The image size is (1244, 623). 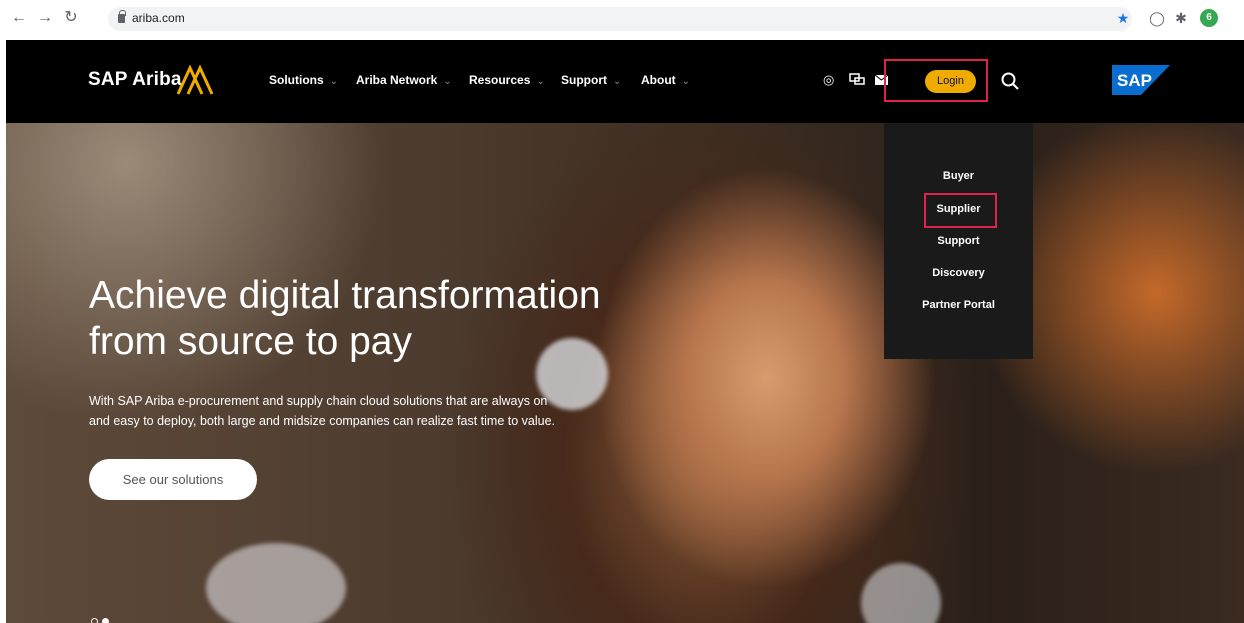 I want to click on dropdown-item-buyer: Buyer, so click(x=958, y=176).